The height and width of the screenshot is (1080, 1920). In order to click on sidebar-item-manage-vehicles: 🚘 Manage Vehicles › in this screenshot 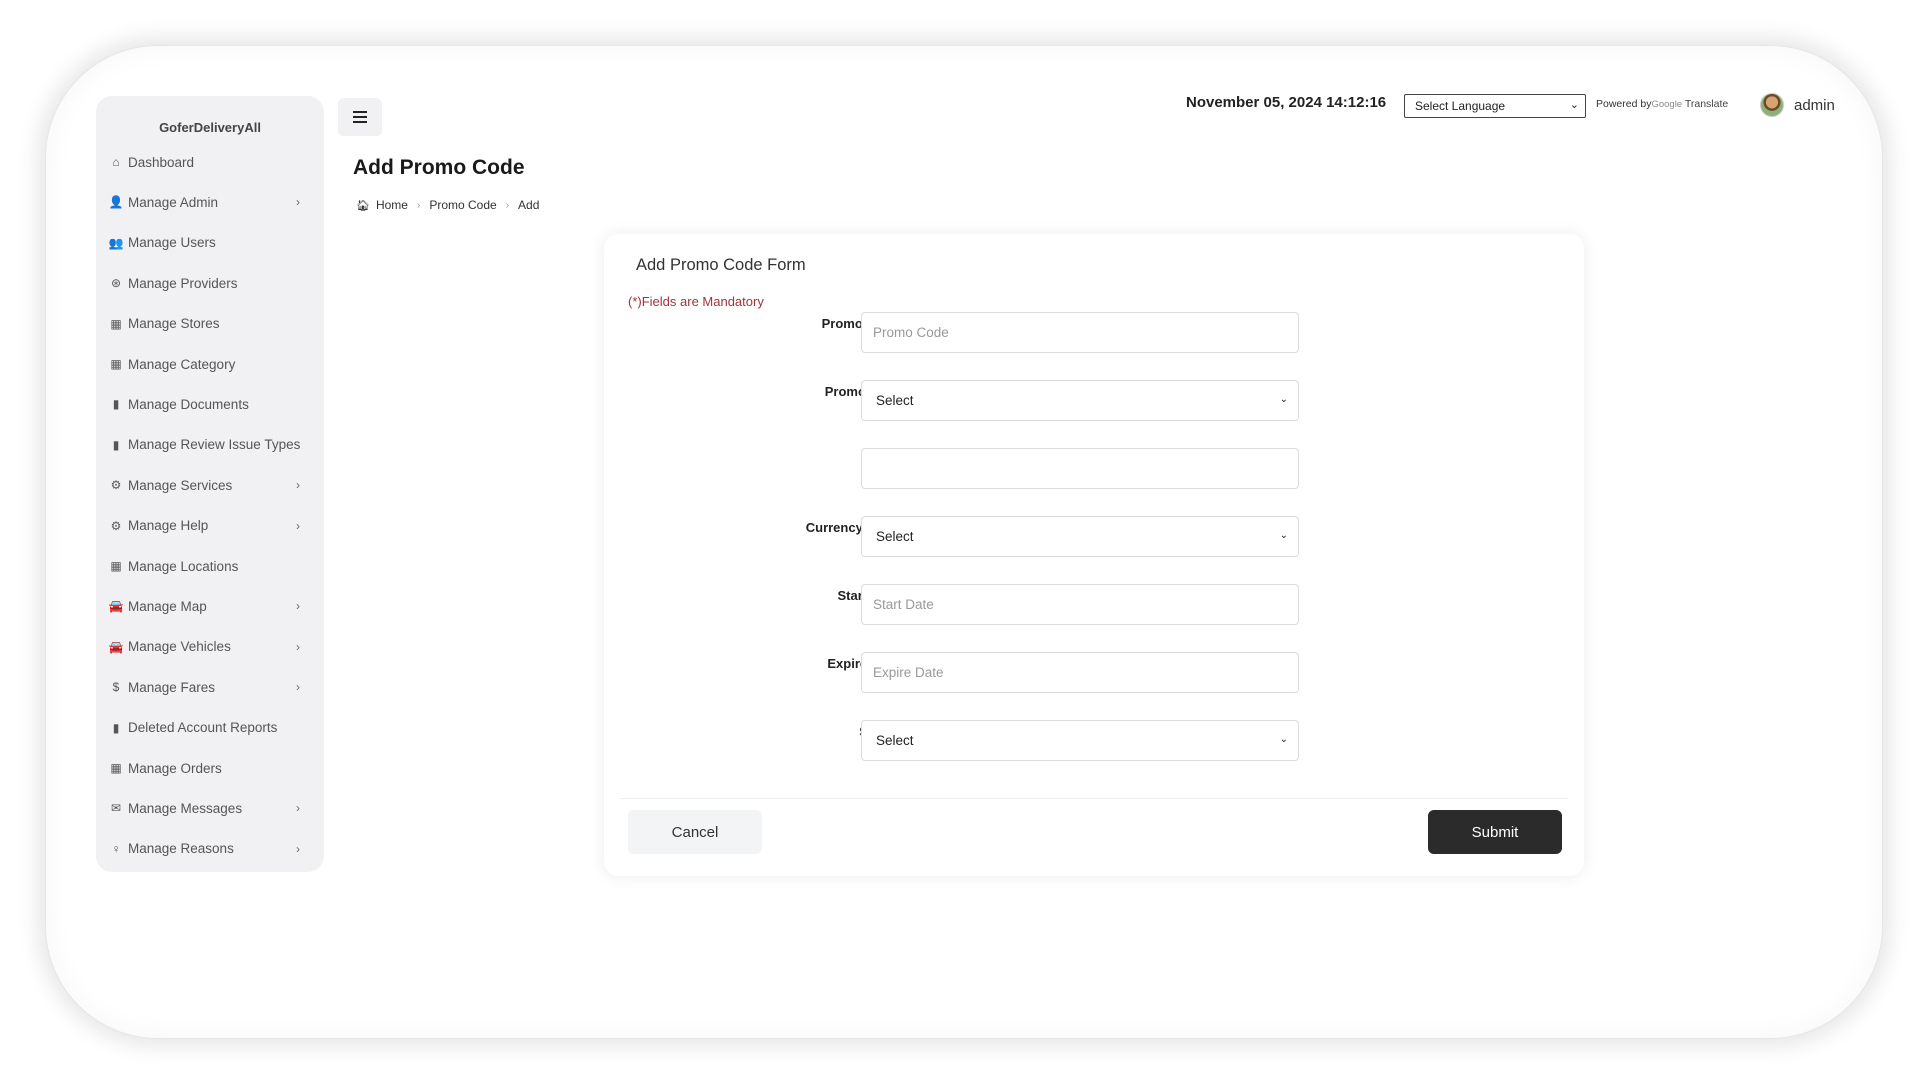, I will do `click(210, 647)`.